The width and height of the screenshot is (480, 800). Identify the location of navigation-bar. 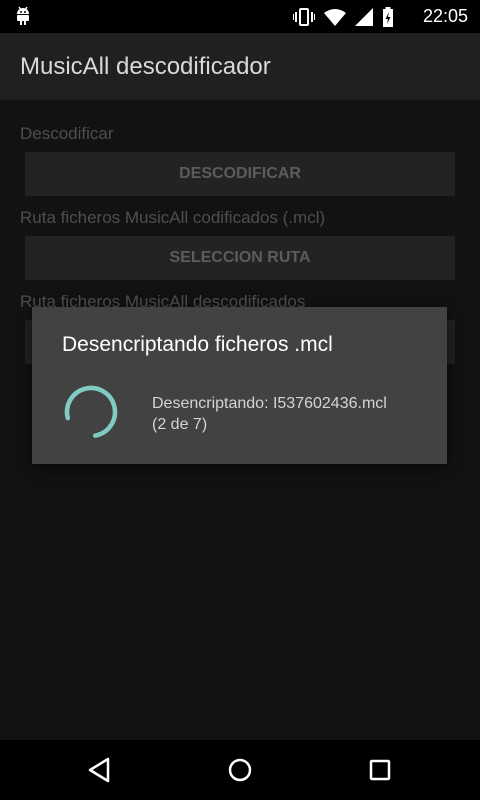
(240, 770).